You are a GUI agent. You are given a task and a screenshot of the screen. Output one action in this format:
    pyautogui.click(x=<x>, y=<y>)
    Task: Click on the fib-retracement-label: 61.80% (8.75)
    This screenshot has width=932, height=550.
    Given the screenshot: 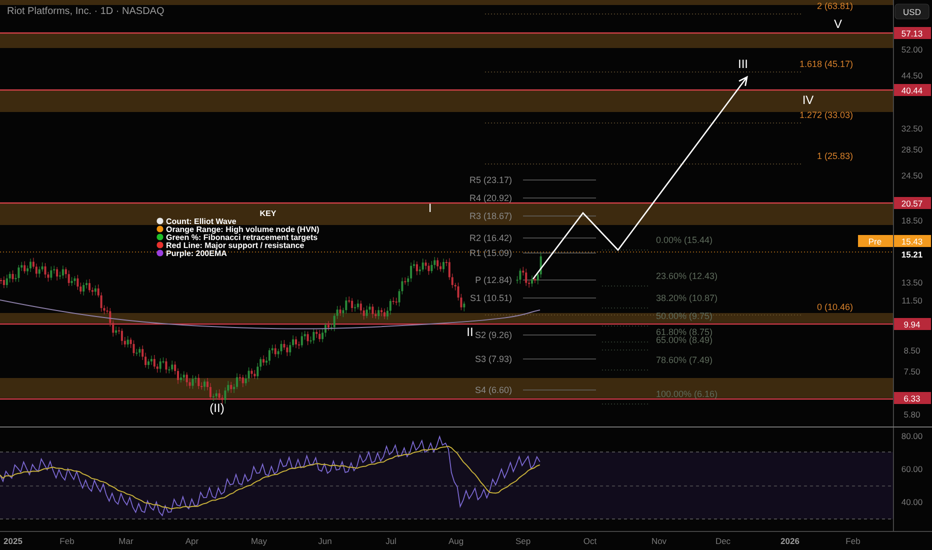 What is the action you would take?
    pyautogui.click(x=684, y=332)
    